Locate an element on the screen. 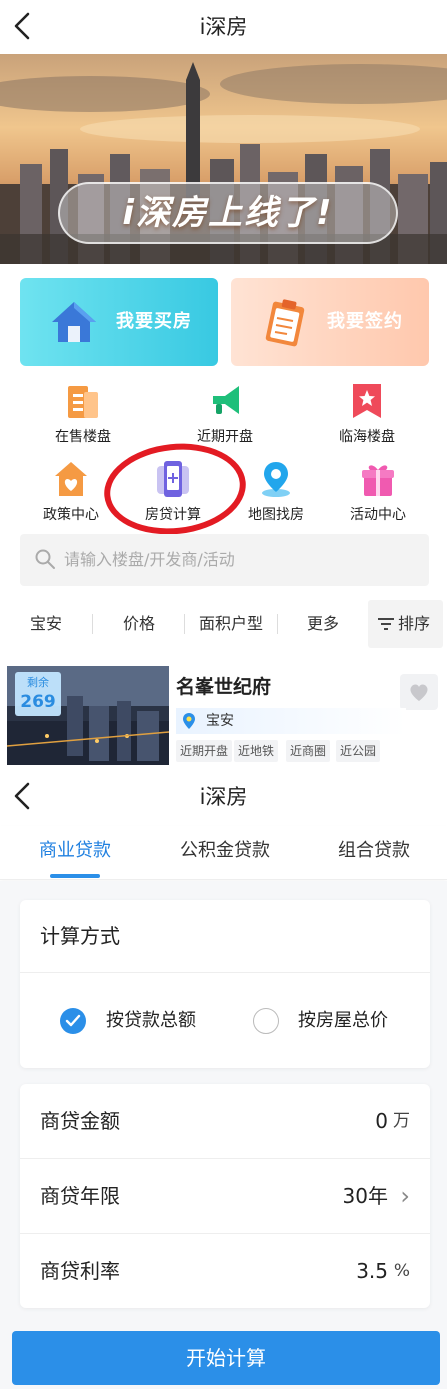  sign-contract-label: 我要签约 is located at coordinates (365, 321).